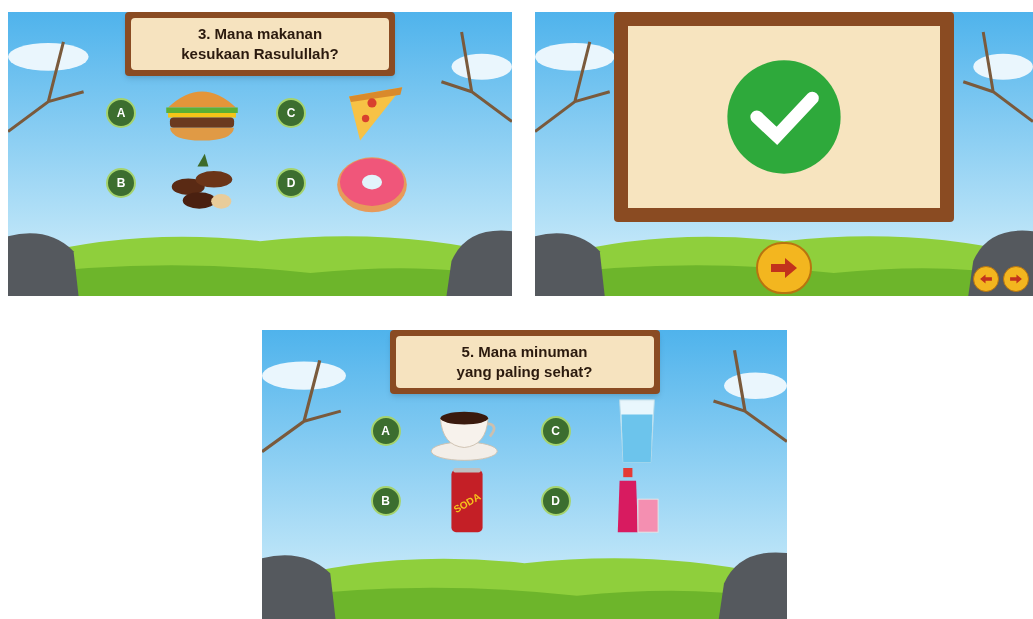 The width and height of the screenshot is (1033, 619). Describe the element at coordinates (260, 54) in the screenshot. I see `question-text: kesukaan Rasulullah?` at that location.